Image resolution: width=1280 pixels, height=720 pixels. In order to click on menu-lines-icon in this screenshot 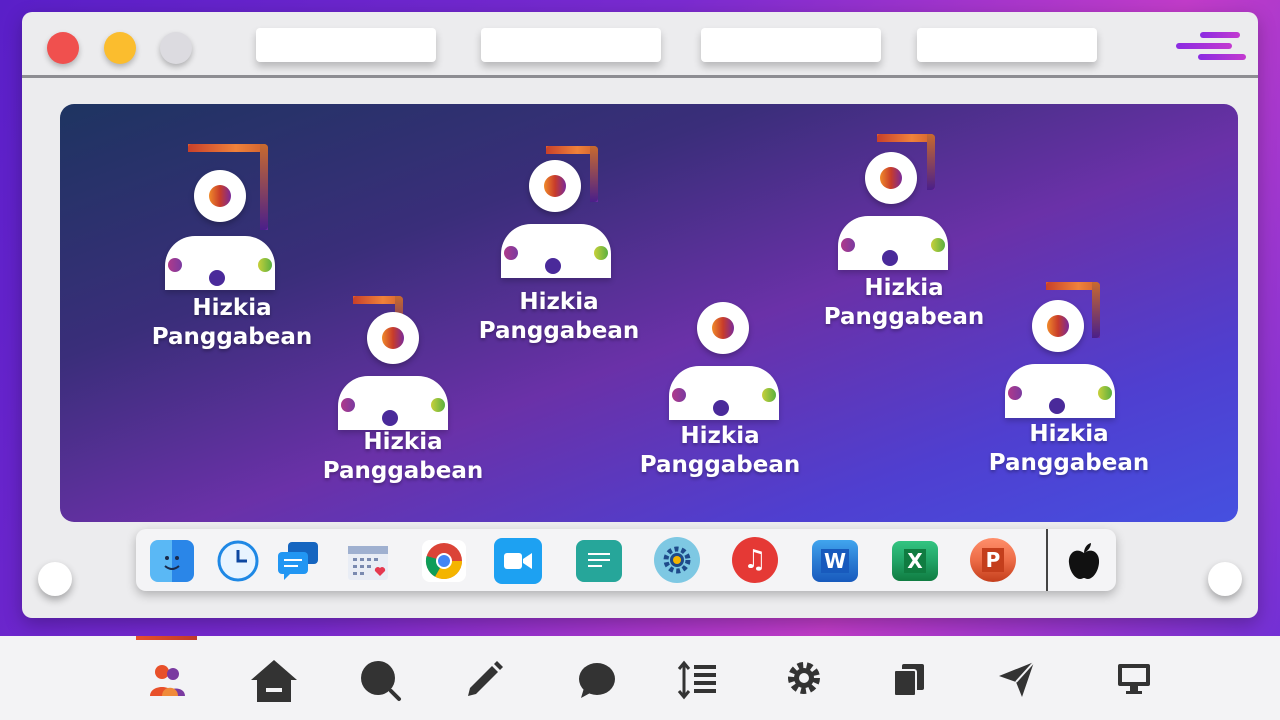, I will do `click(1212, 46)`.